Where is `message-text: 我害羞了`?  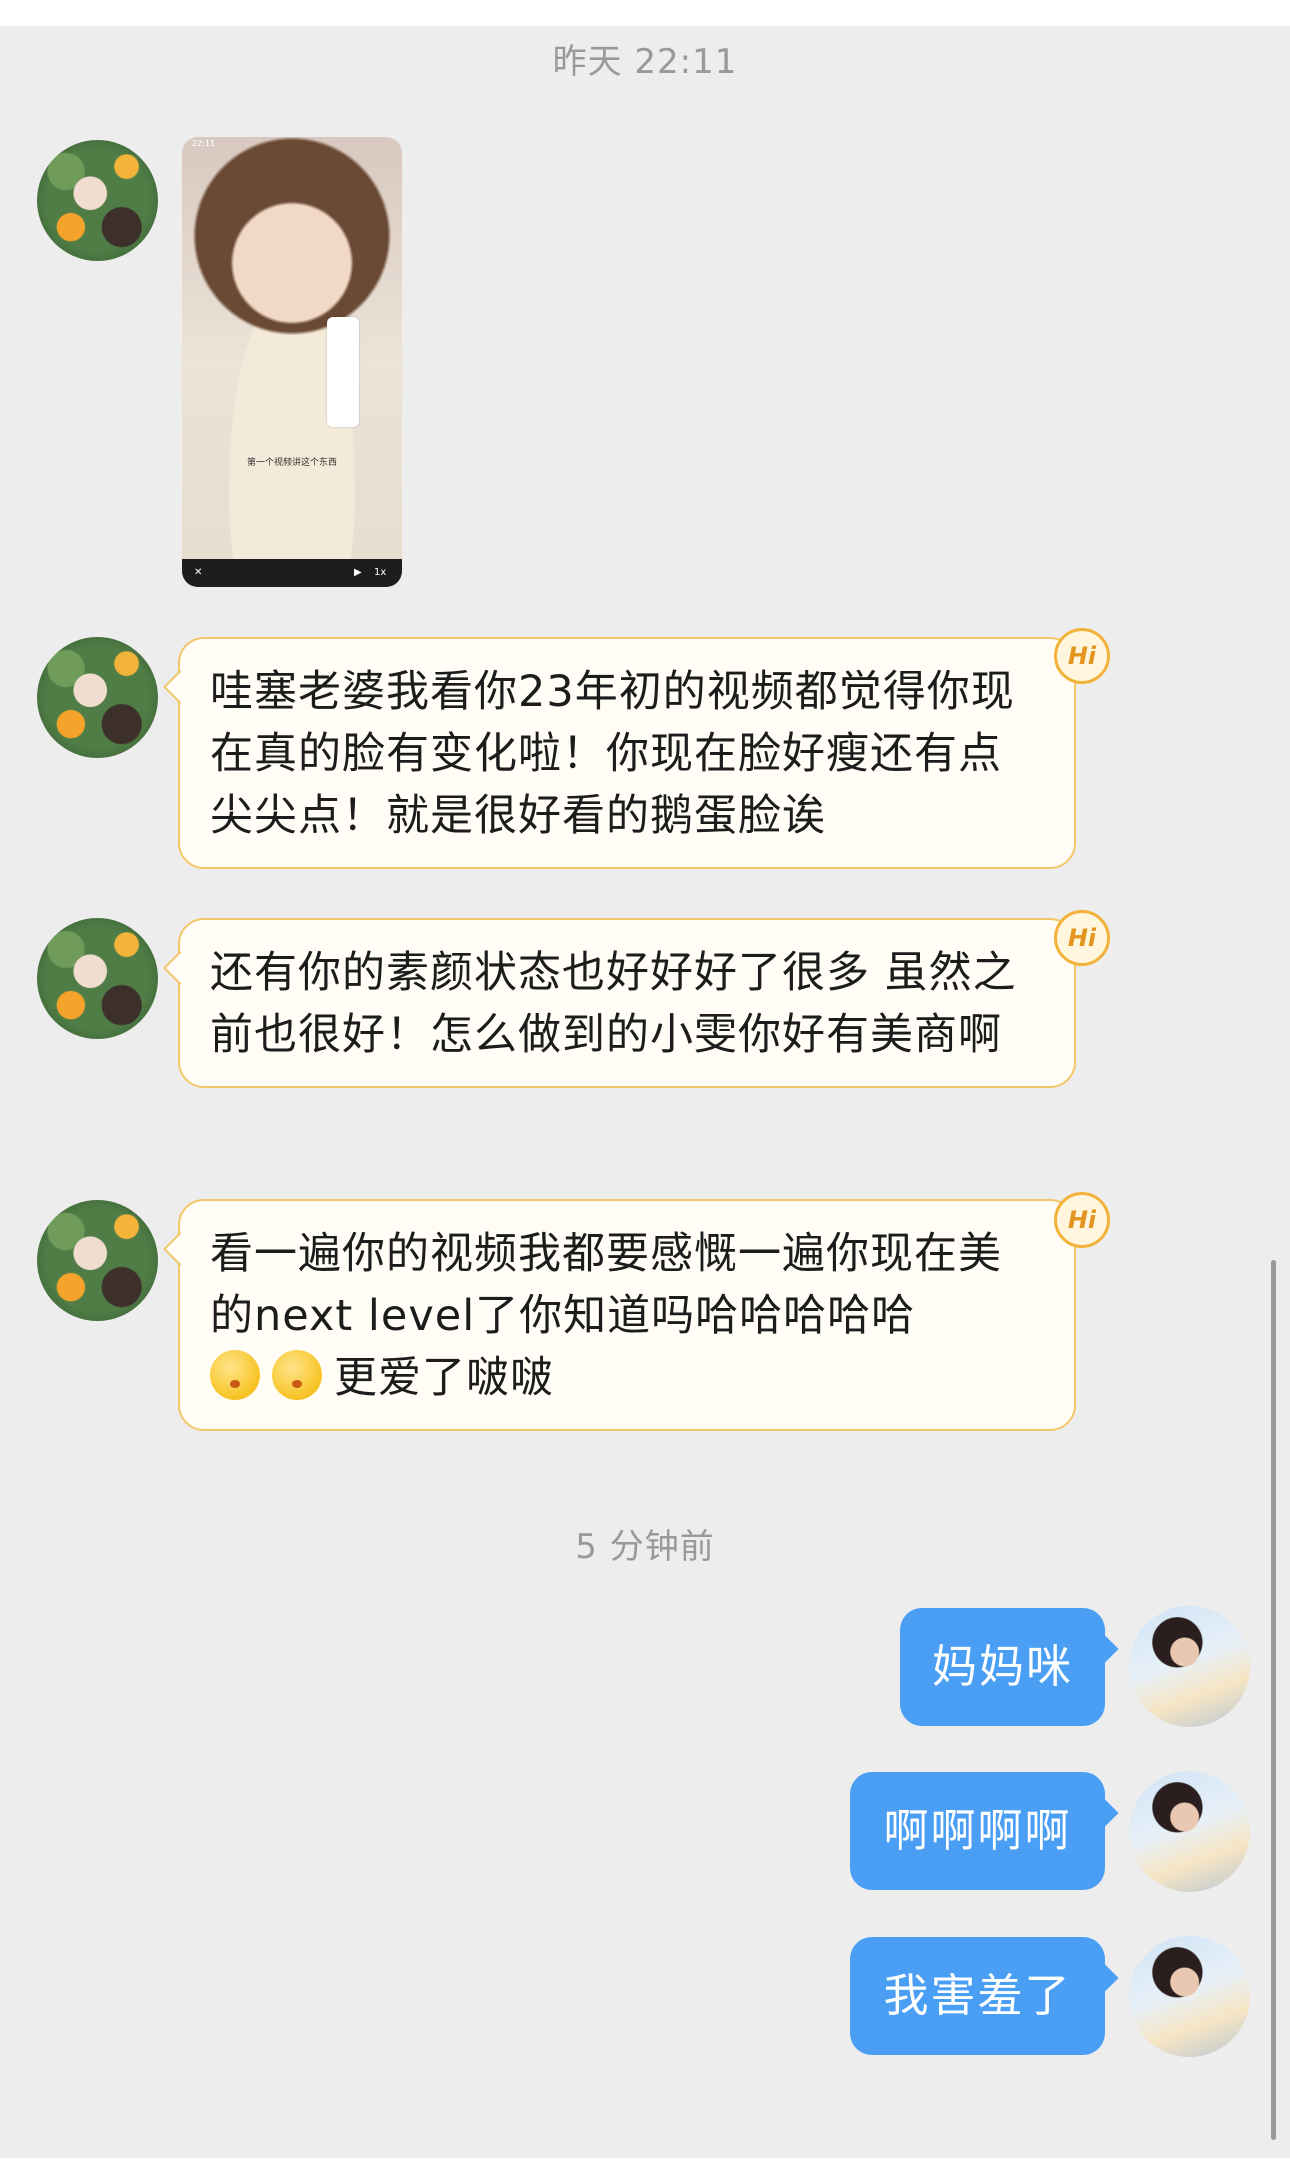
message-text: 我害羞了 is located at coordinates (977, 1995).